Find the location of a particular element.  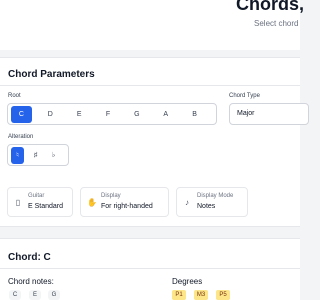

root-option-f: F is located at coordinates (108, 114).